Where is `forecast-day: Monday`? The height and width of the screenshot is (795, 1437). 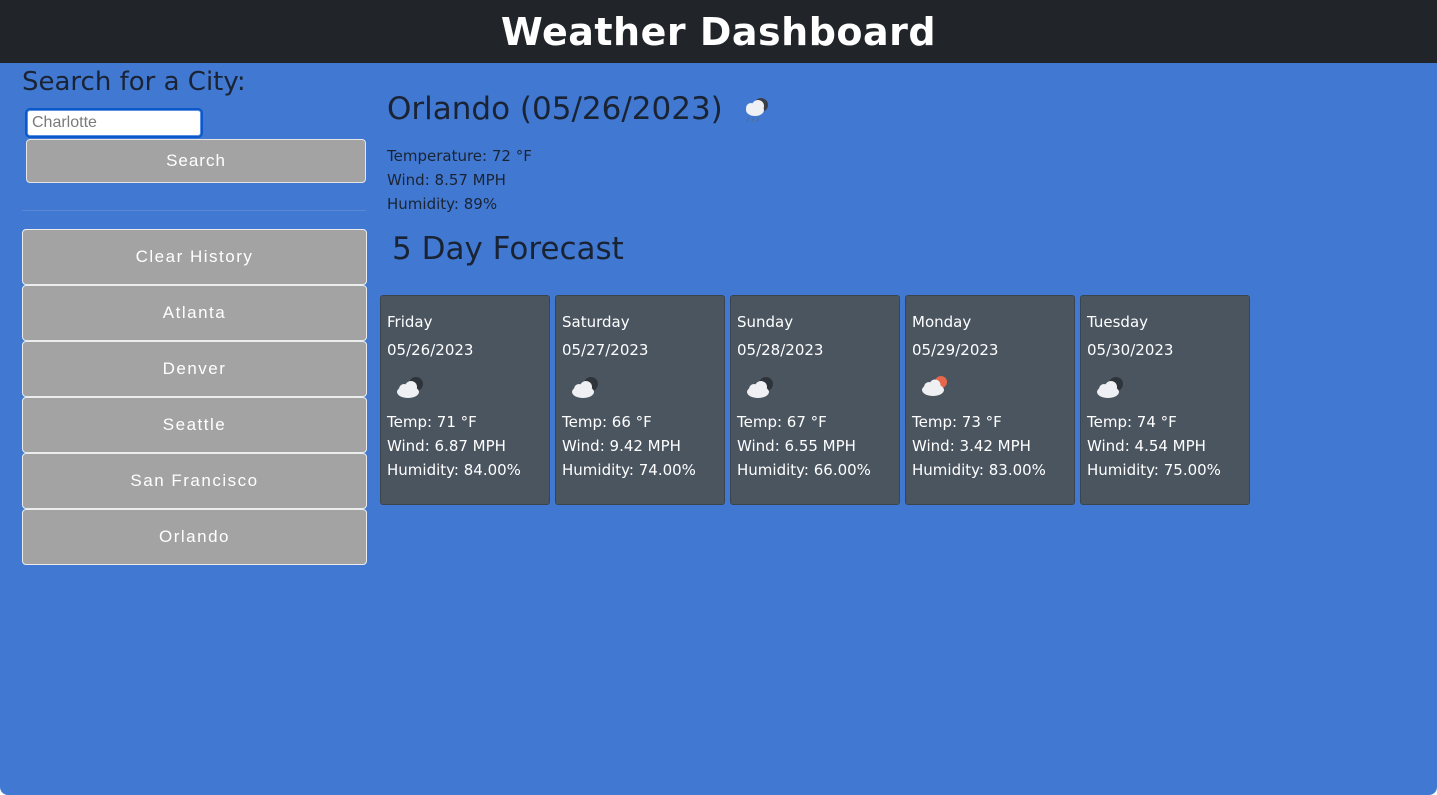 forecast-day: Monday is located at coordinates (942, 322).